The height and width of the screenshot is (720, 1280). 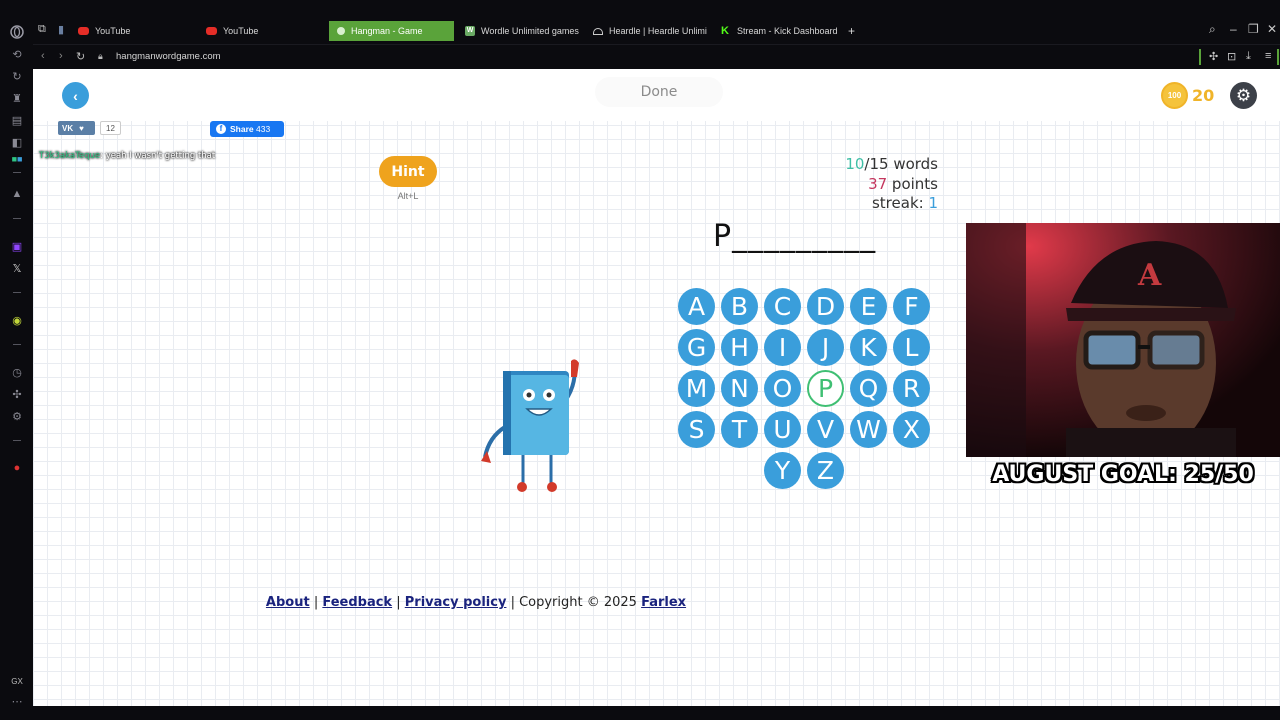 What do you see at coordinates (1212, 29) in the screenshot?
I see `search-icon: ⌕` at bounding box center [1212, 29].